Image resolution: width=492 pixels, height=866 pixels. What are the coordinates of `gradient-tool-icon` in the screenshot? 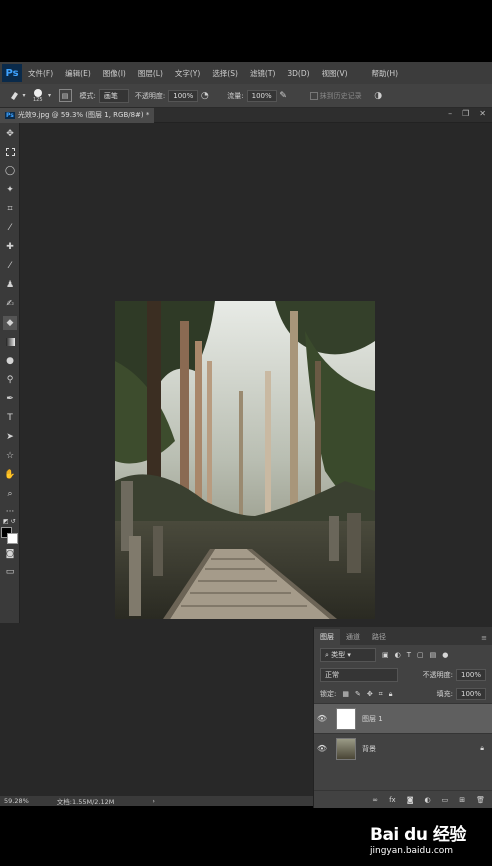 It's located at (10, 342).